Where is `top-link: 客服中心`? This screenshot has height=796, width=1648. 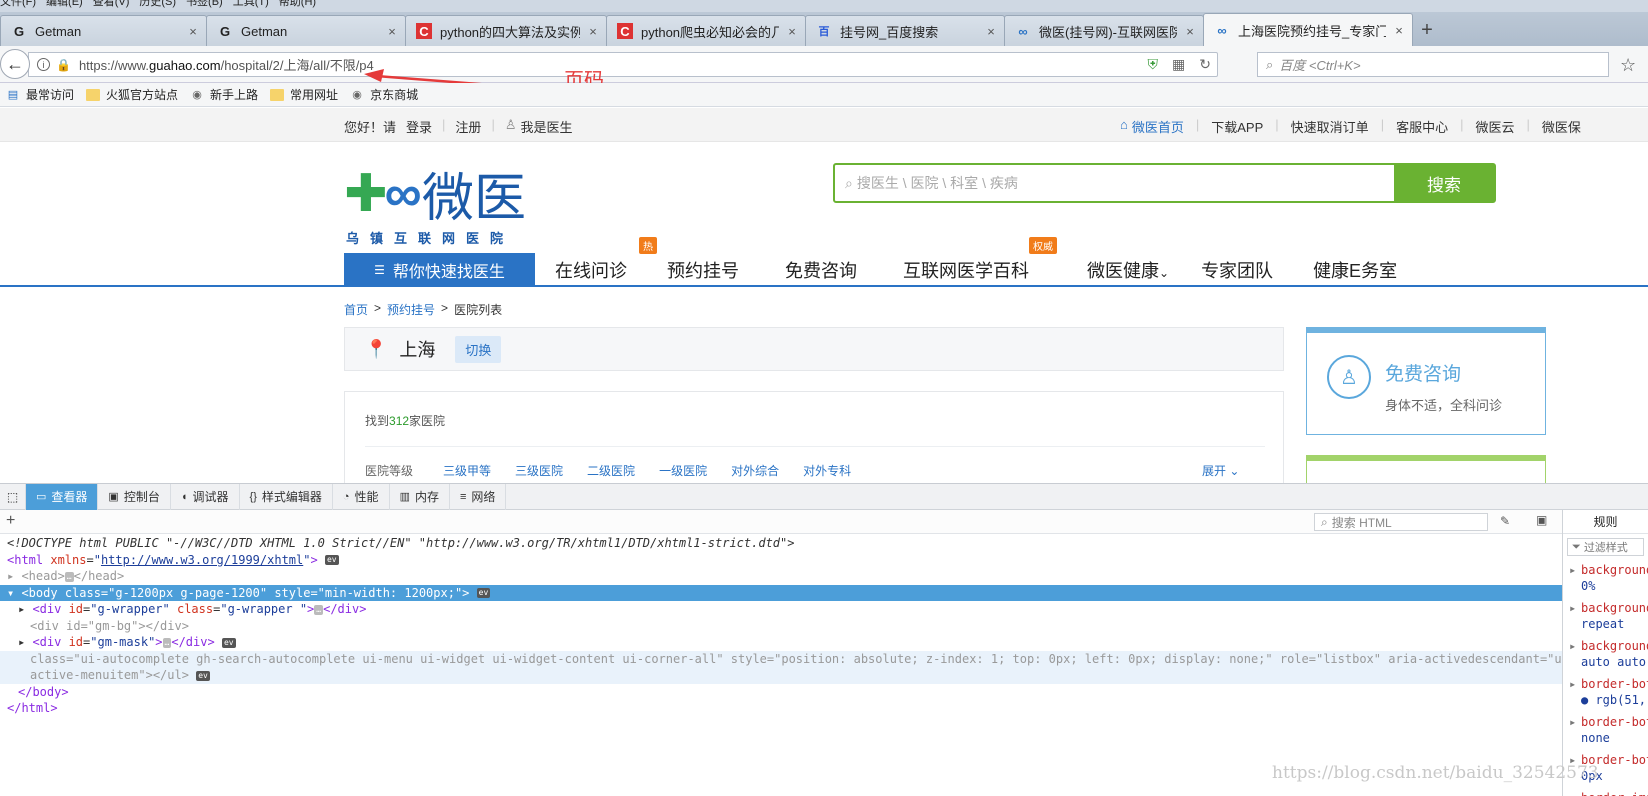
top-link: 客服中心 is located at coordinates (1422, 126).